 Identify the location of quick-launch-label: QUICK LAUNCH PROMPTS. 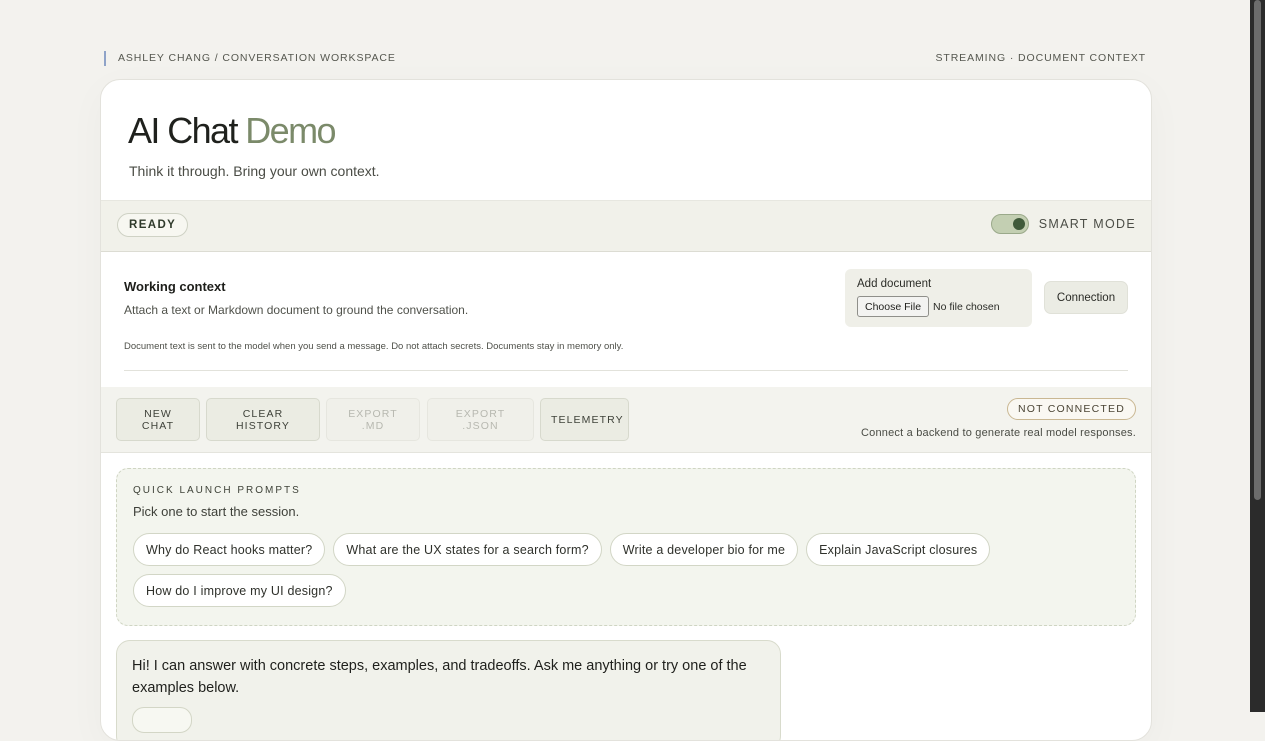
(217, 490).